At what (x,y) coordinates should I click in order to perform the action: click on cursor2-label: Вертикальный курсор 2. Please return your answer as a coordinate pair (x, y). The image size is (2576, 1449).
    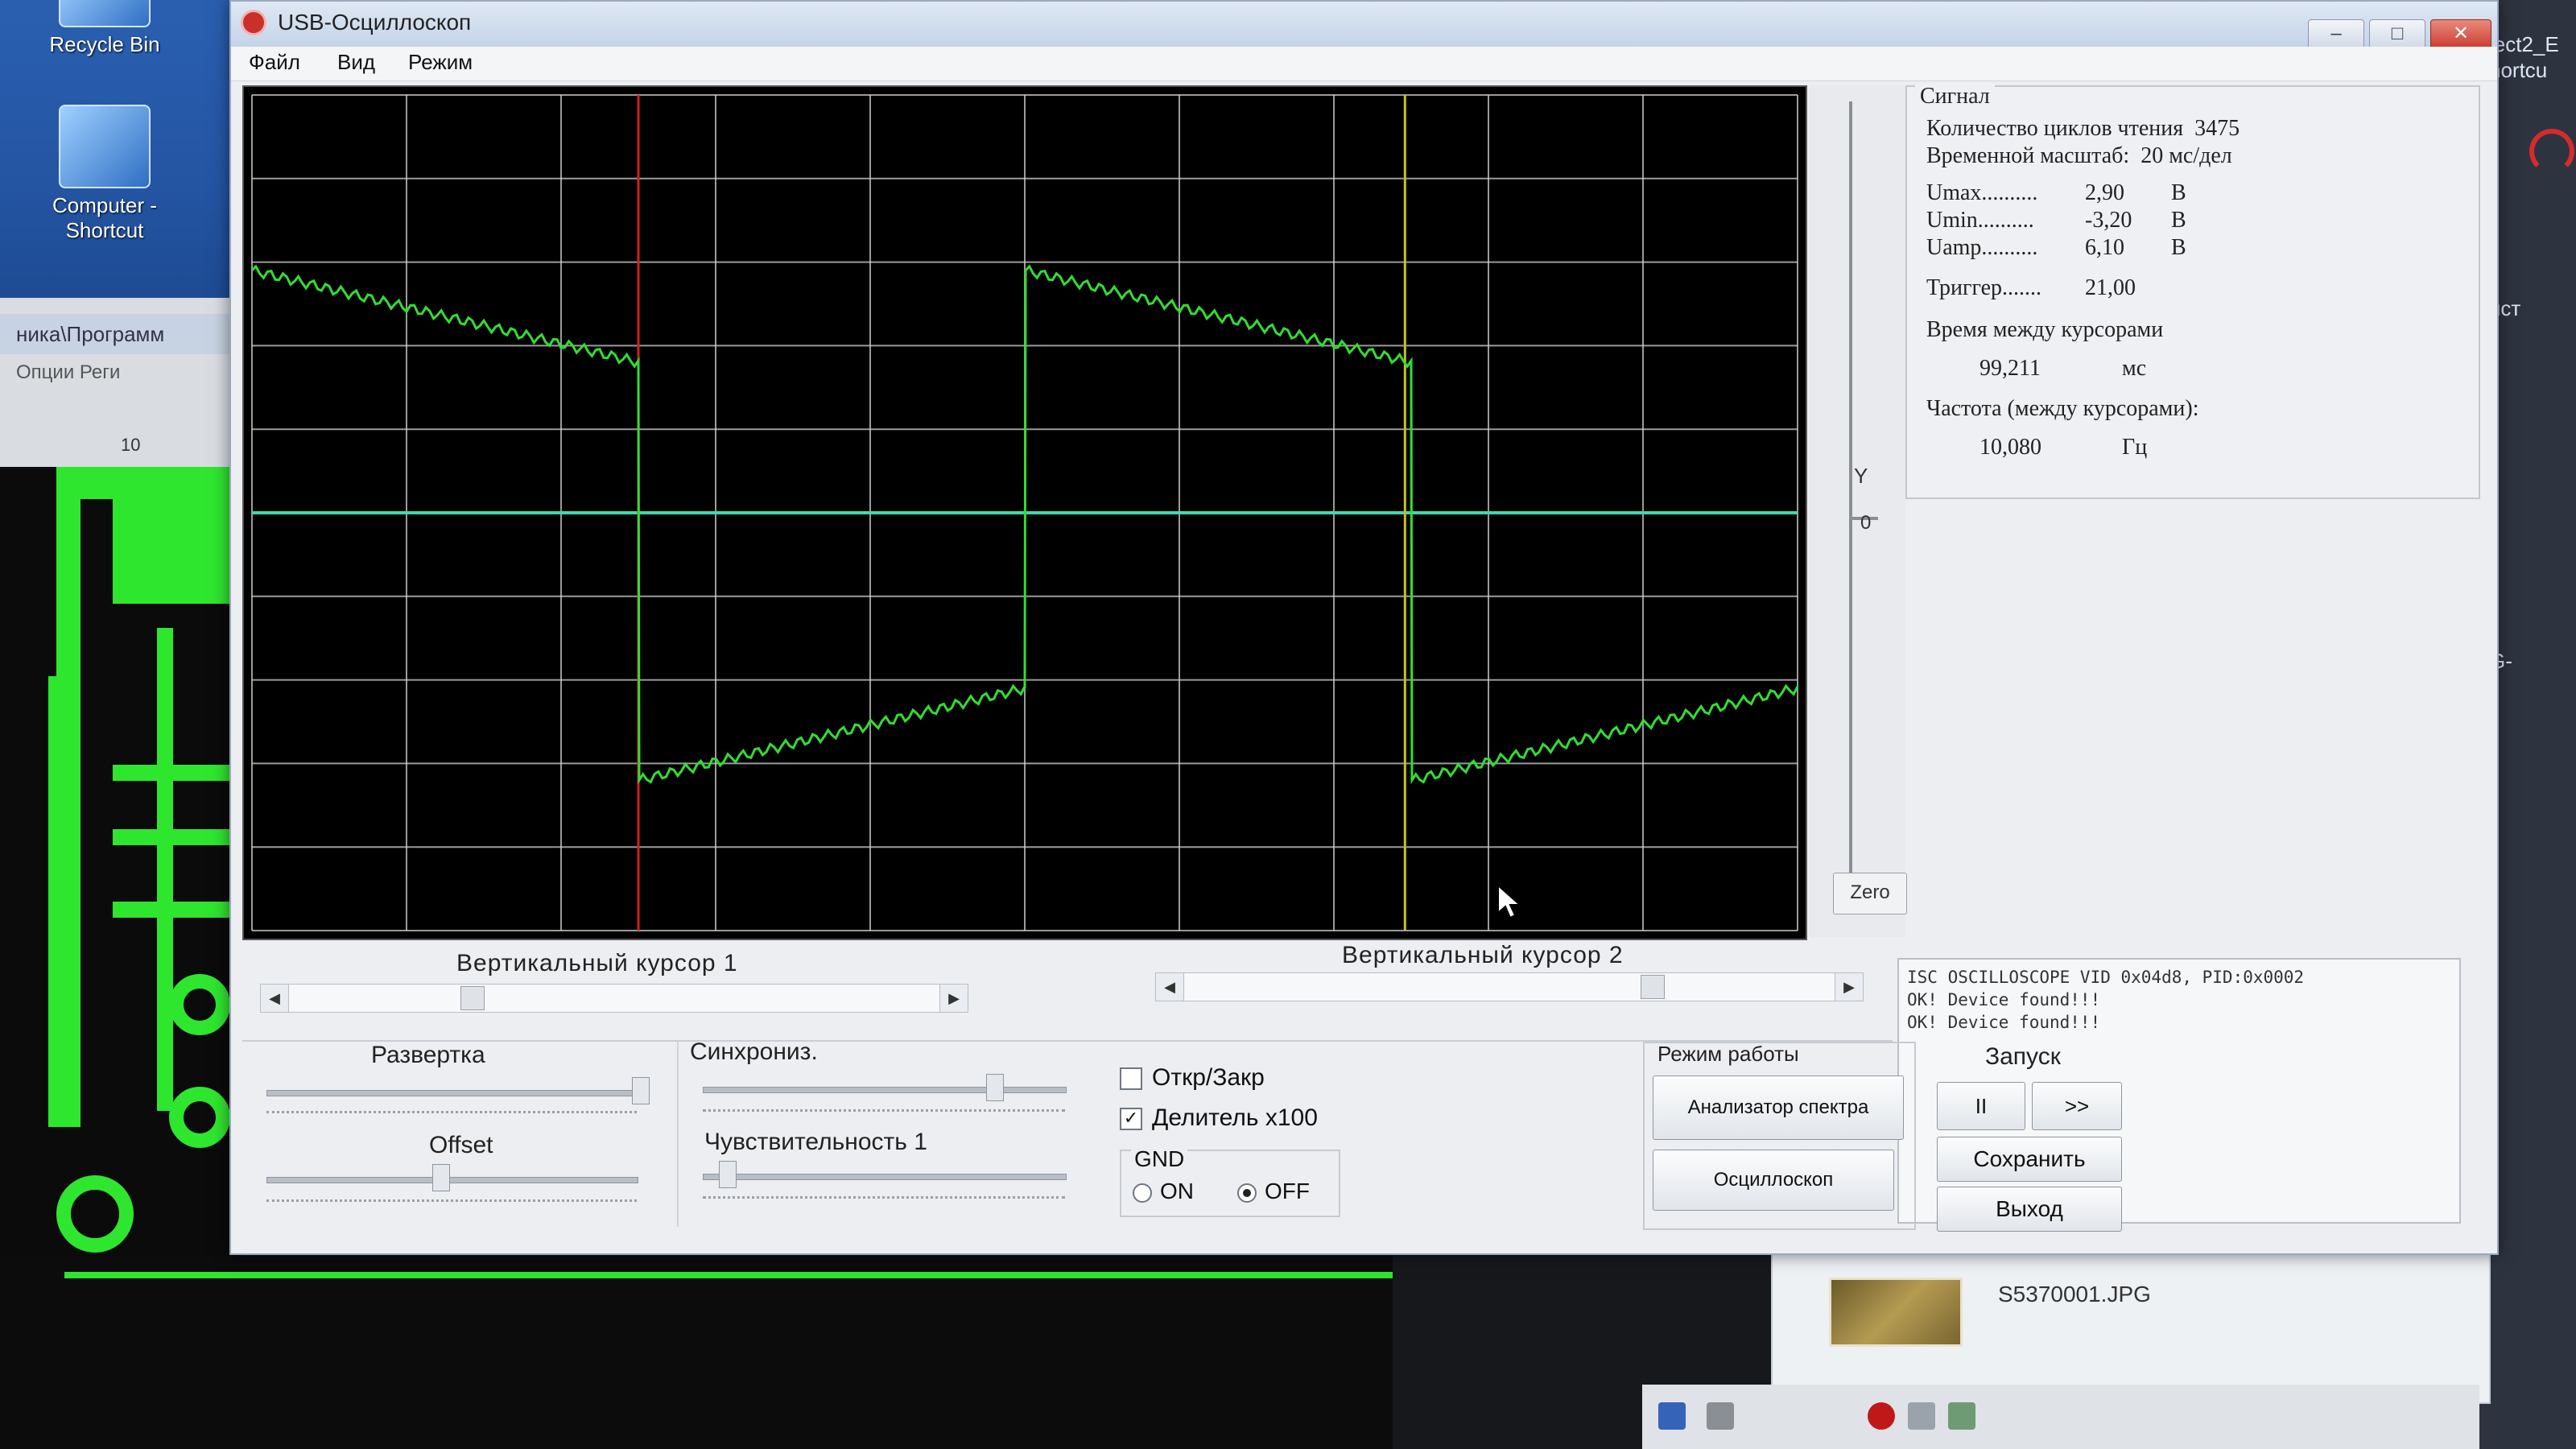
    Looking at the image, I should click on (1483, 955).